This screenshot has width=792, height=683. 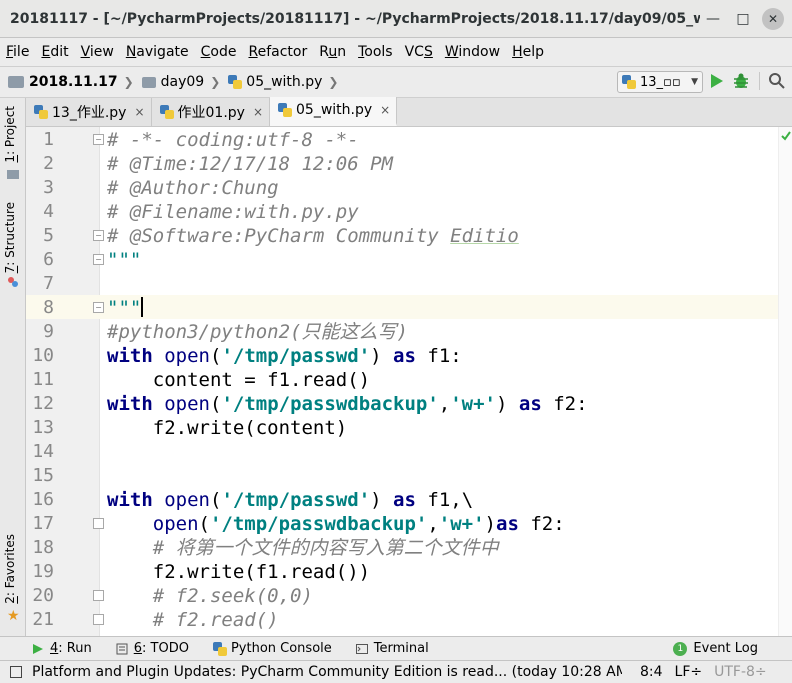 What do you see at coordinates (43, 499) in the screenshot?
I see `line-number: 16` at bounding box center [43, 499].